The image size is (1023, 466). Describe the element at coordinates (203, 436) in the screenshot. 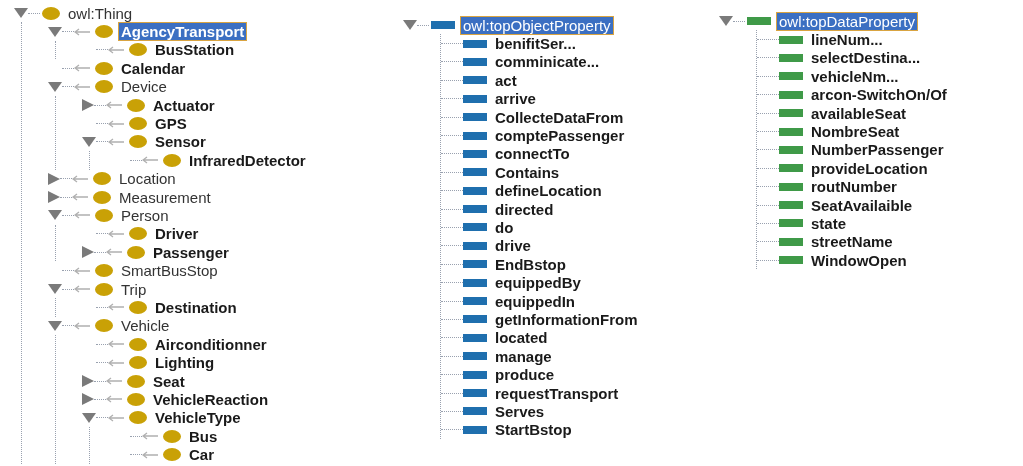

I see `tree-item: Bus` at that location.